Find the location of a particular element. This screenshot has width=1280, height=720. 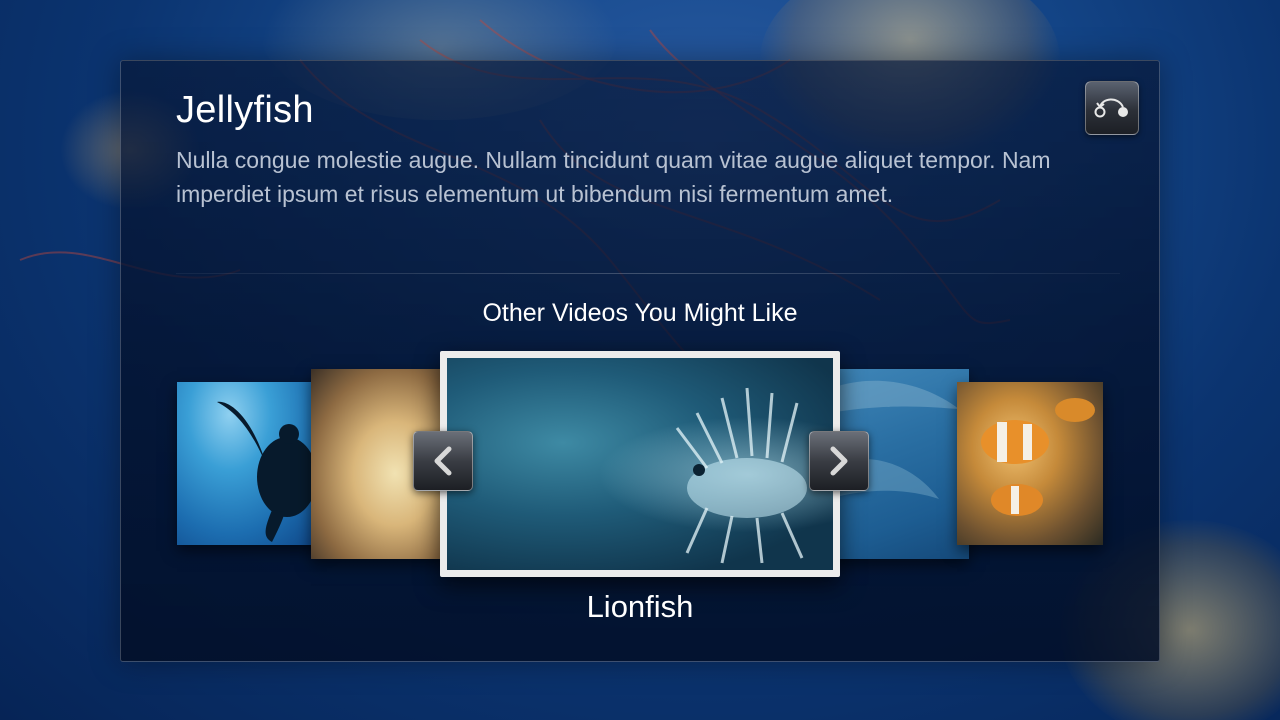

carousel-next-button is located at coordinates (839, 461).